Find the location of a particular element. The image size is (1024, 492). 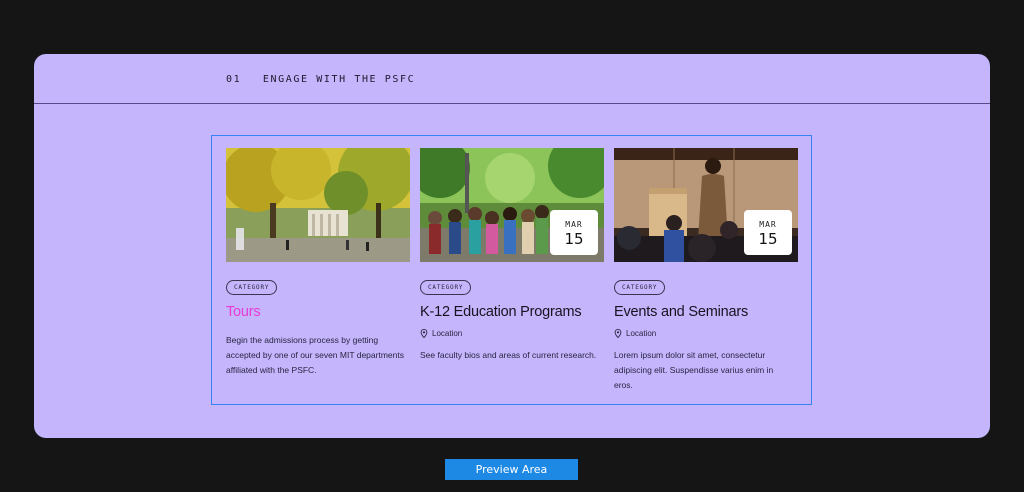

campus-trees-photo is located at coordinates (318, 205).